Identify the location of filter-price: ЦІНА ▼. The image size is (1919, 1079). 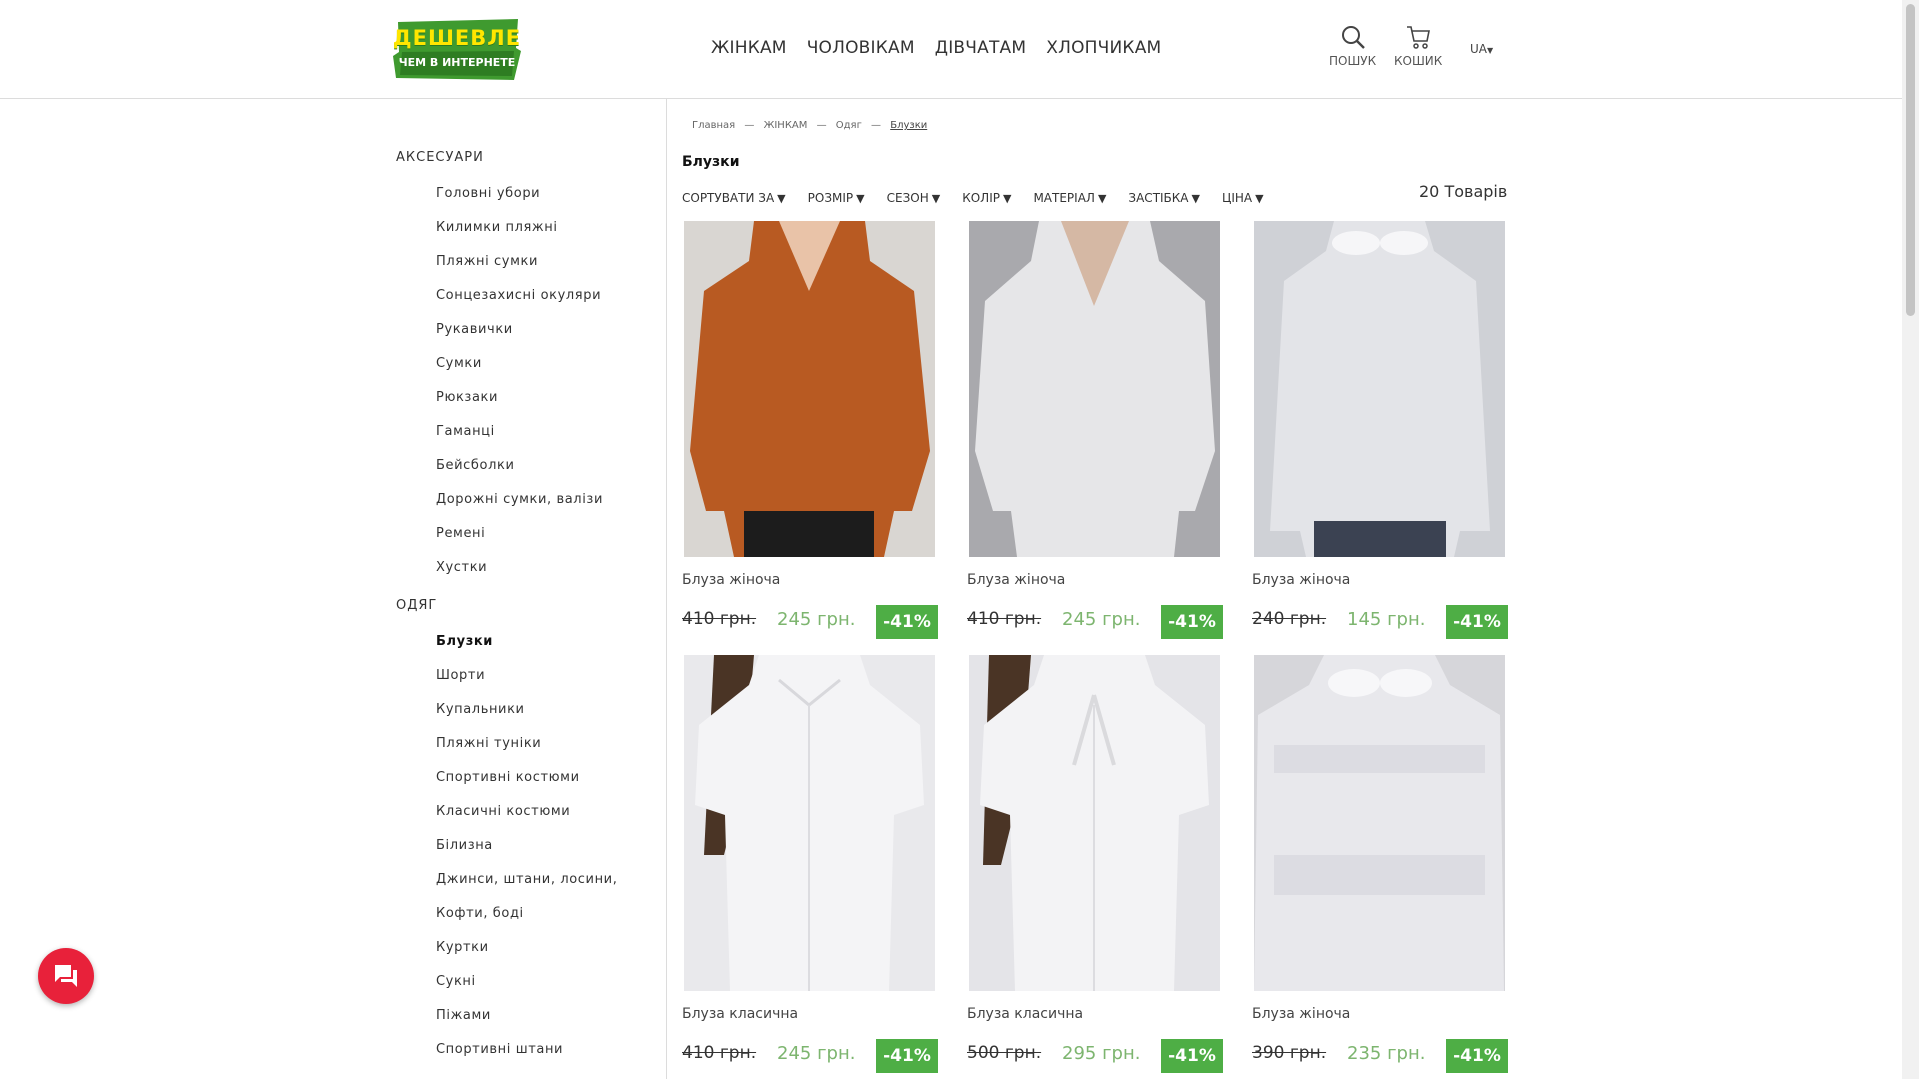
(1243, 198).